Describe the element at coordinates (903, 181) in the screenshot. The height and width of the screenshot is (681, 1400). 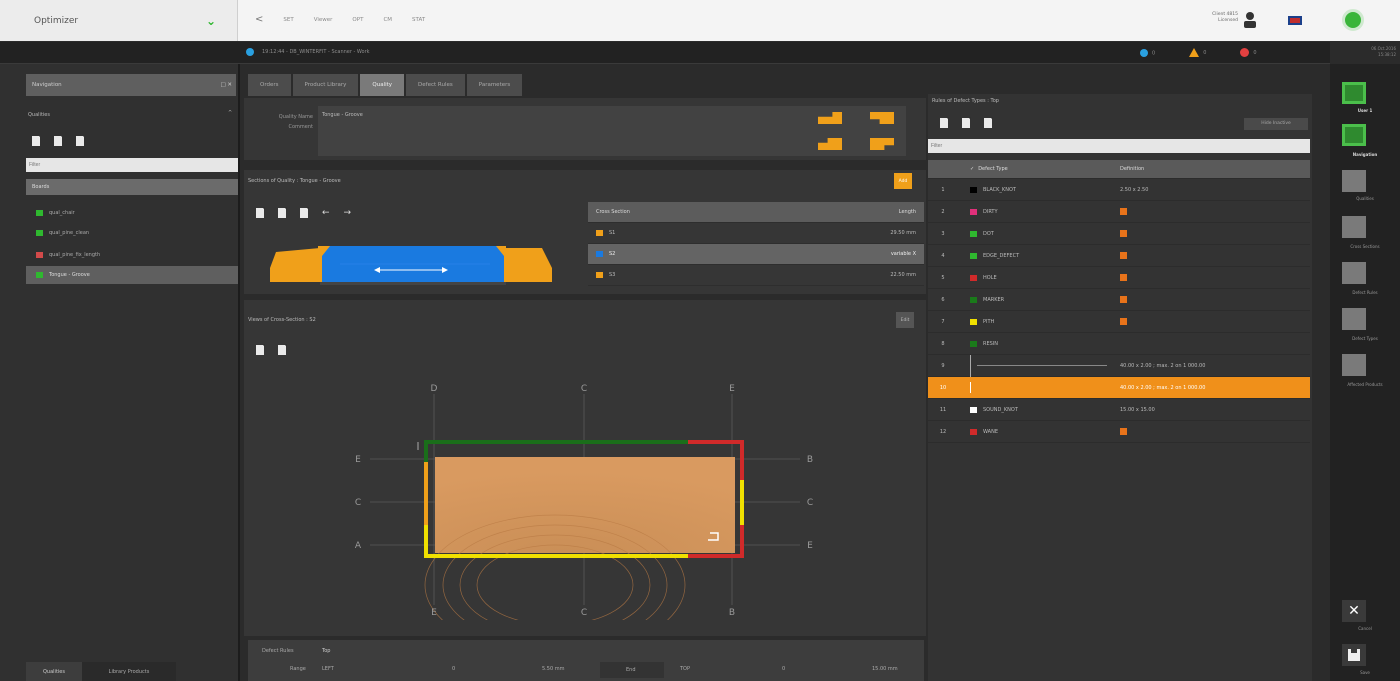
I see `add-section-button: Add` at that location.